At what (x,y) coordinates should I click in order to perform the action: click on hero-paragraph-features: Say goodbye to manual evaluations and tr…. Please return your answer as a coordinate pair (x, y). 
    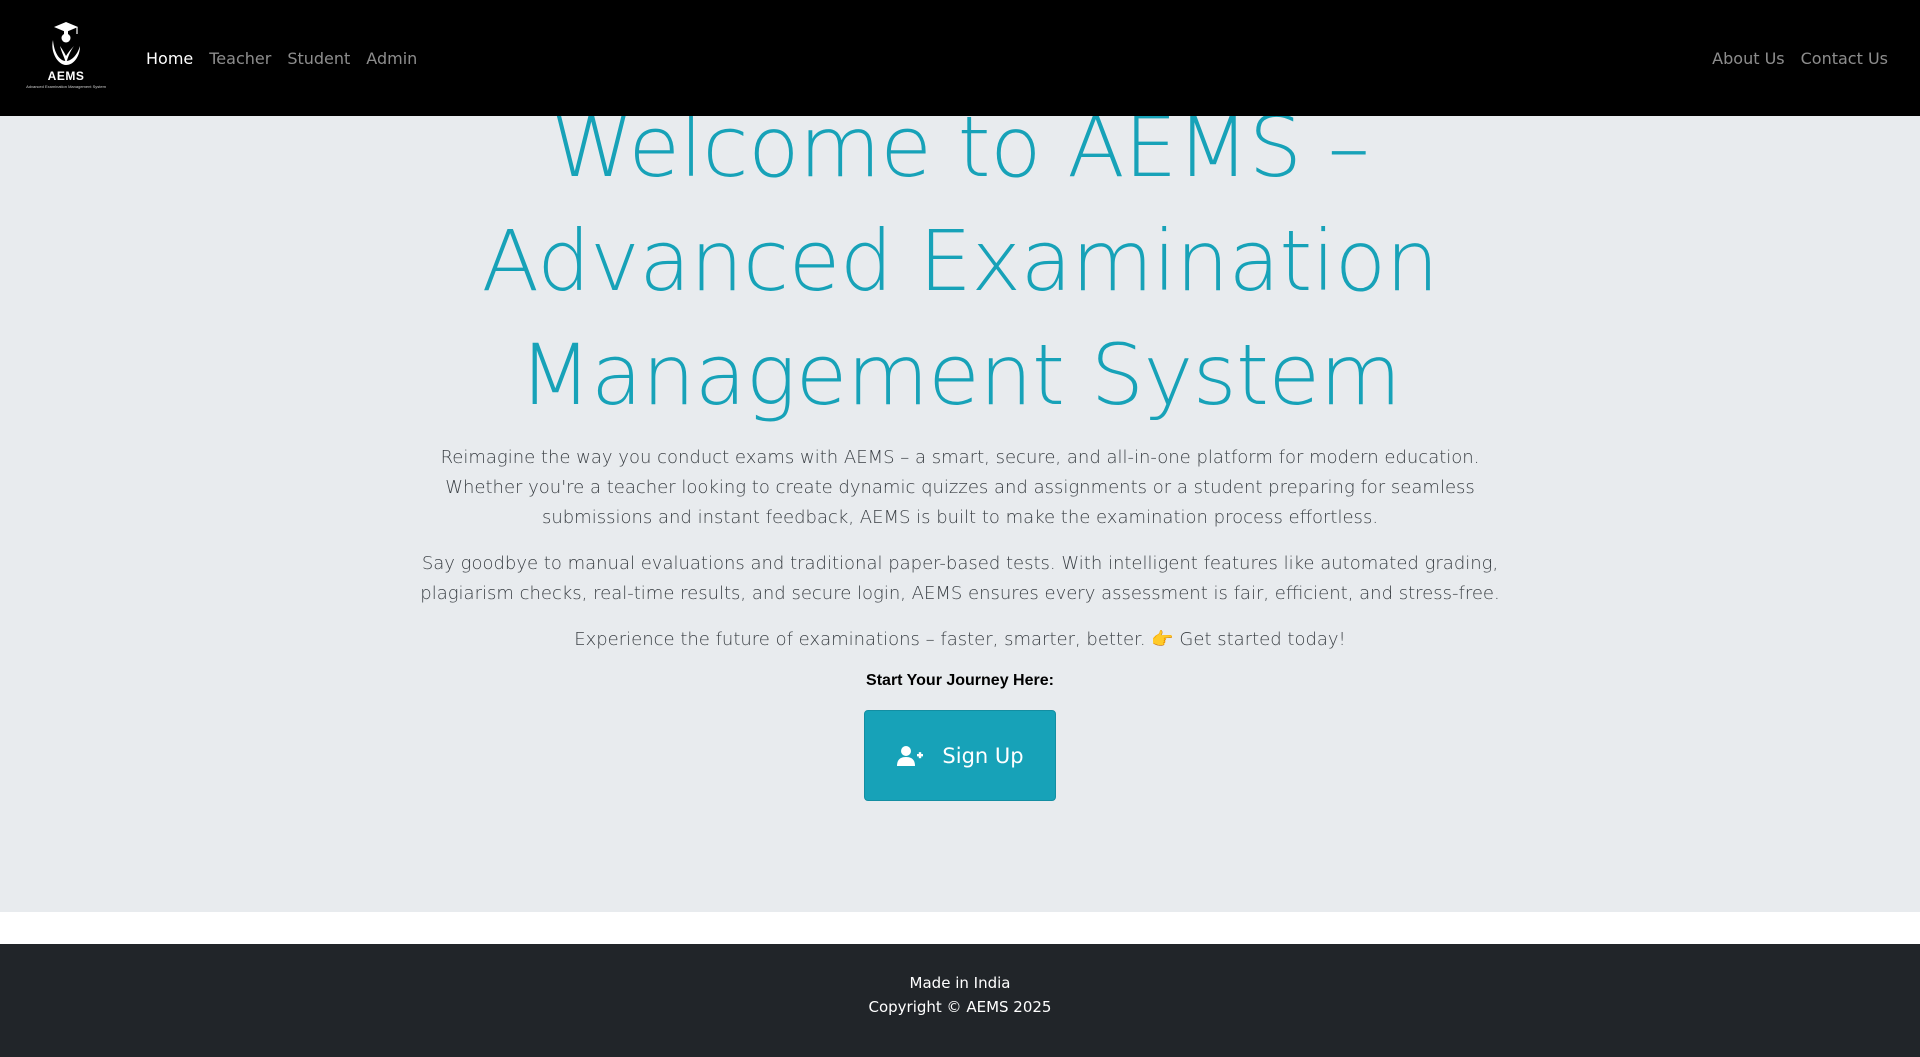
    Looking at the image, I should click on (960, 578).